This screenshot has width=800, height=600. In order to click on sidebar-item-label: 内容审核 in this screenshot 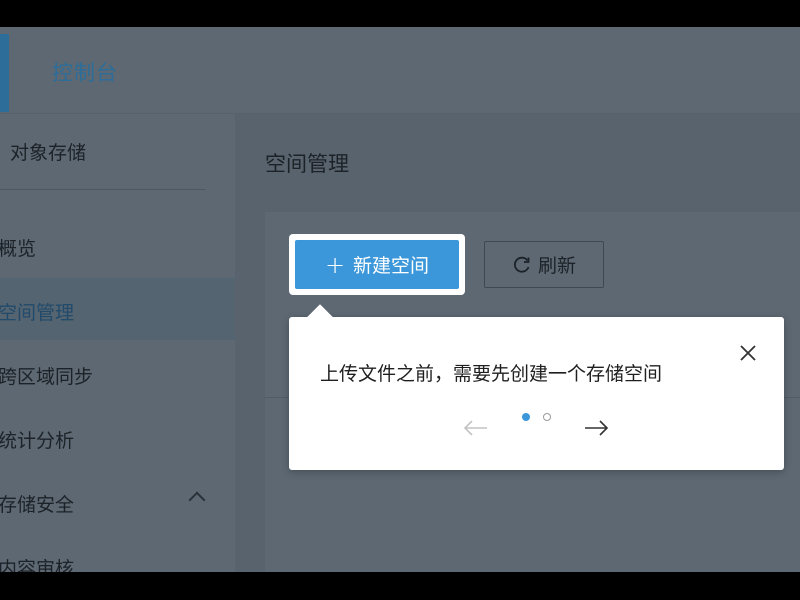, I will do `click(37, 565)`.